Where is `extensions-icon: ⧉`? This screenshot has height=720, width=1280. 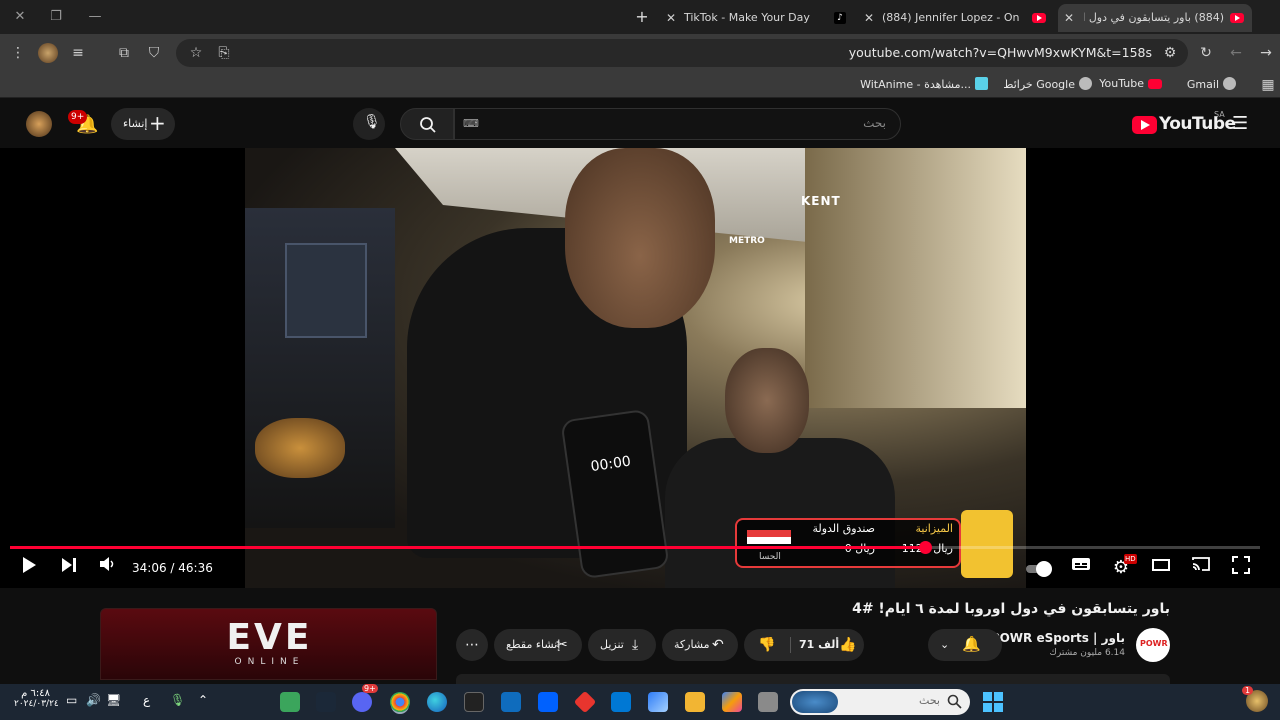
extensions-icon: ⧉ is located at coordinates (124, 53).